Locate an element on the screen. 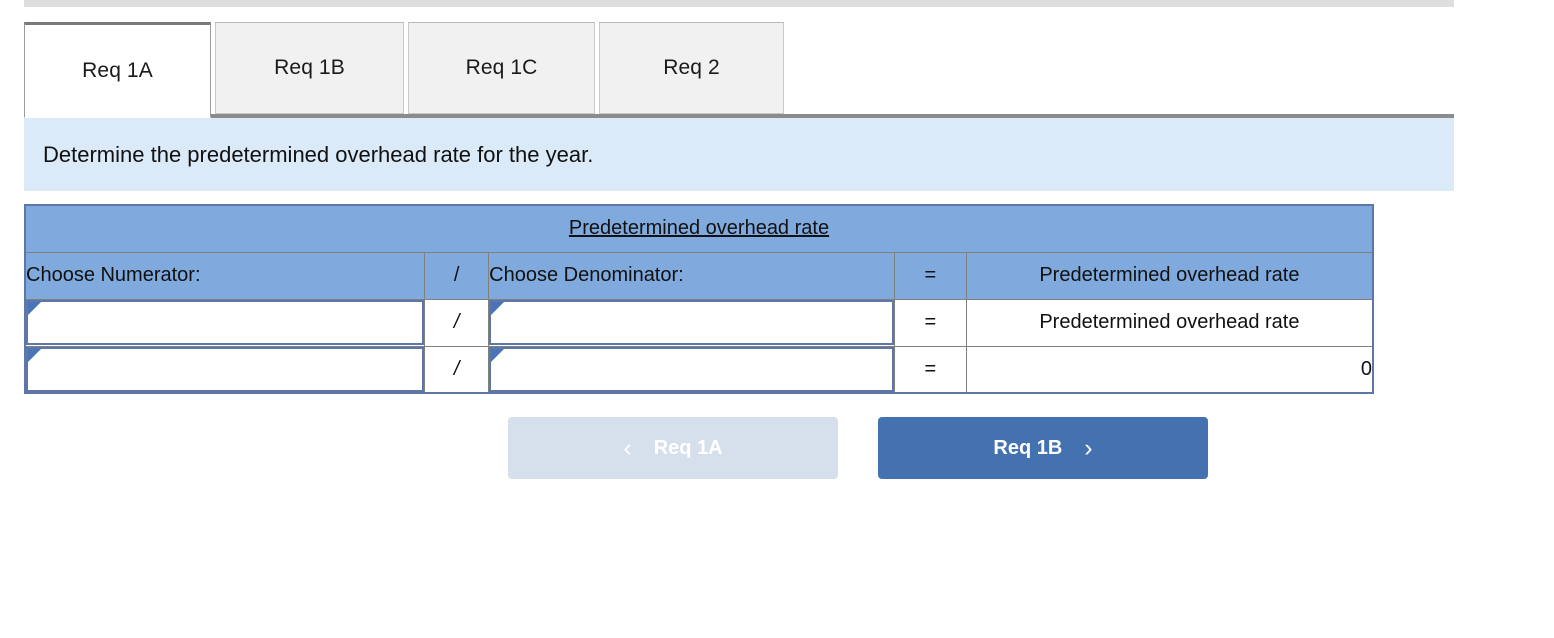 Image resolution: width=1554 pixels, height=638 pixels. next-requirement-button: Req 1B › is located at coordinates (1043, 448).